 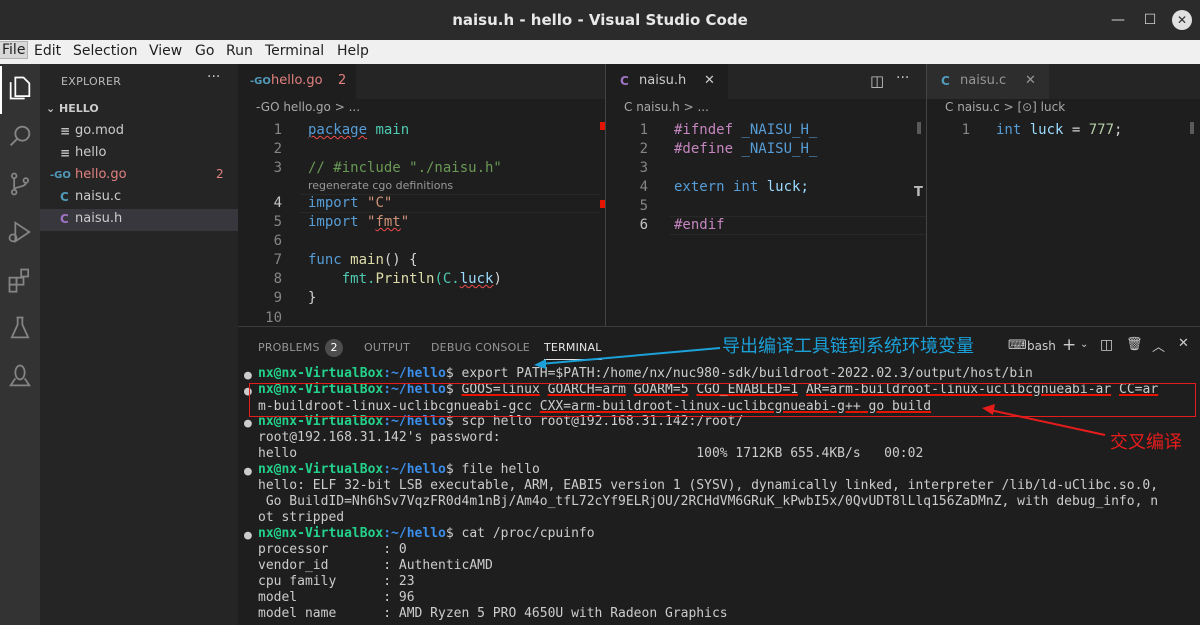 I want to click on annotation-cross-label: 交叉编译, so click(x=1146, y=442).